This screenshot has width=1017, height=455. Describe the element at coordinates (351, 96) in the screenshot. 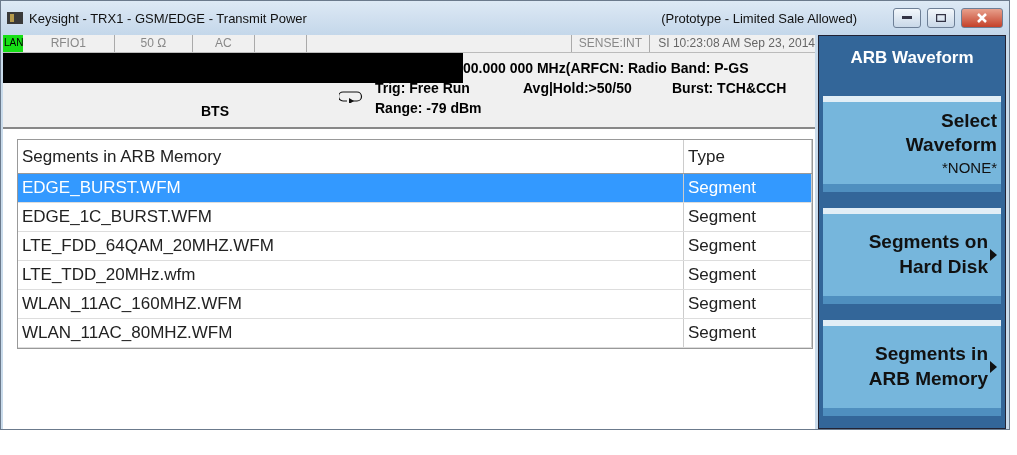

I see `loop-icon` at that location.